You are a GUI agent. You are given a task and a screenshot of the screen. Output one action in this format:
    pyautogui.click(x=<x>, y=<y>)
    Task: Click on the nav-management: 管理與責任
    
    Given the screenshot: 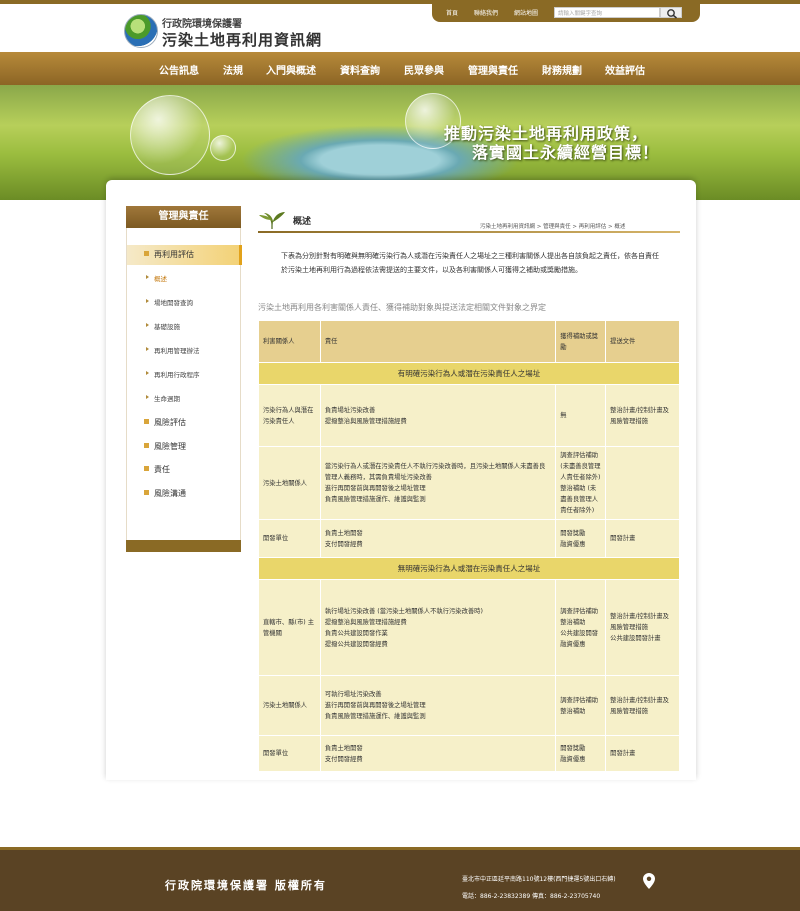 What is the action you would take?
    pyautogui.click(x=493, y=69)
    